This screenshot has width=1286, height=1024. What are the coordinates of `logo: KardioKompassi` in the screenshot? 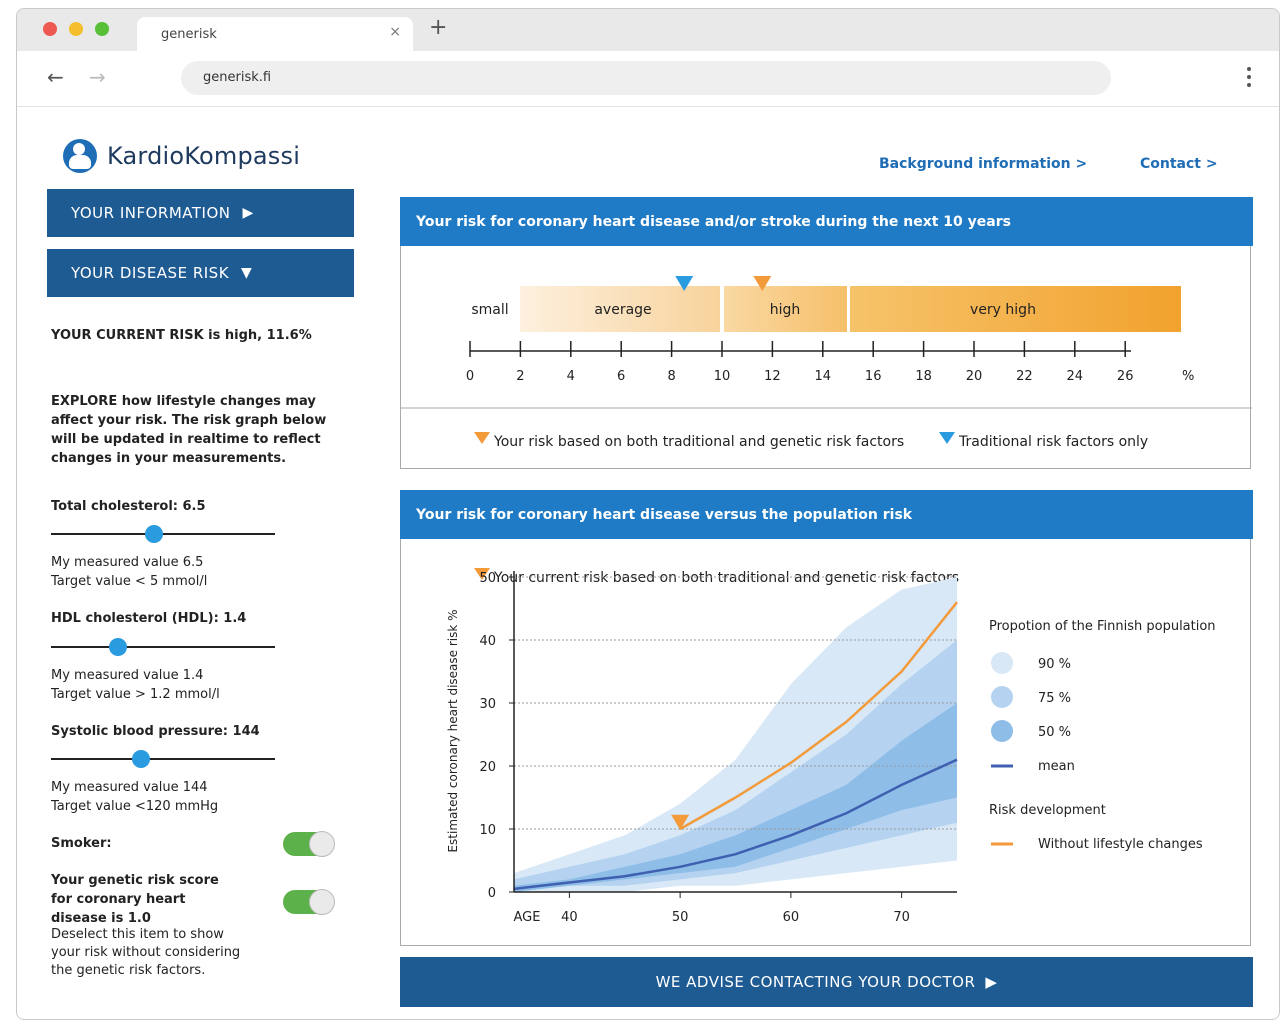 It's located at (181, 156).